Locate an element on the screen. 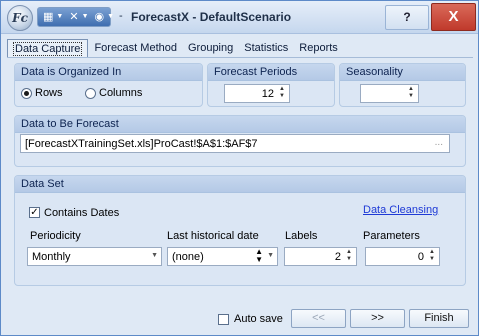 This screenshot has height=336, width=479. last-date-label: Last historical date is located at coordinates (213, 236).